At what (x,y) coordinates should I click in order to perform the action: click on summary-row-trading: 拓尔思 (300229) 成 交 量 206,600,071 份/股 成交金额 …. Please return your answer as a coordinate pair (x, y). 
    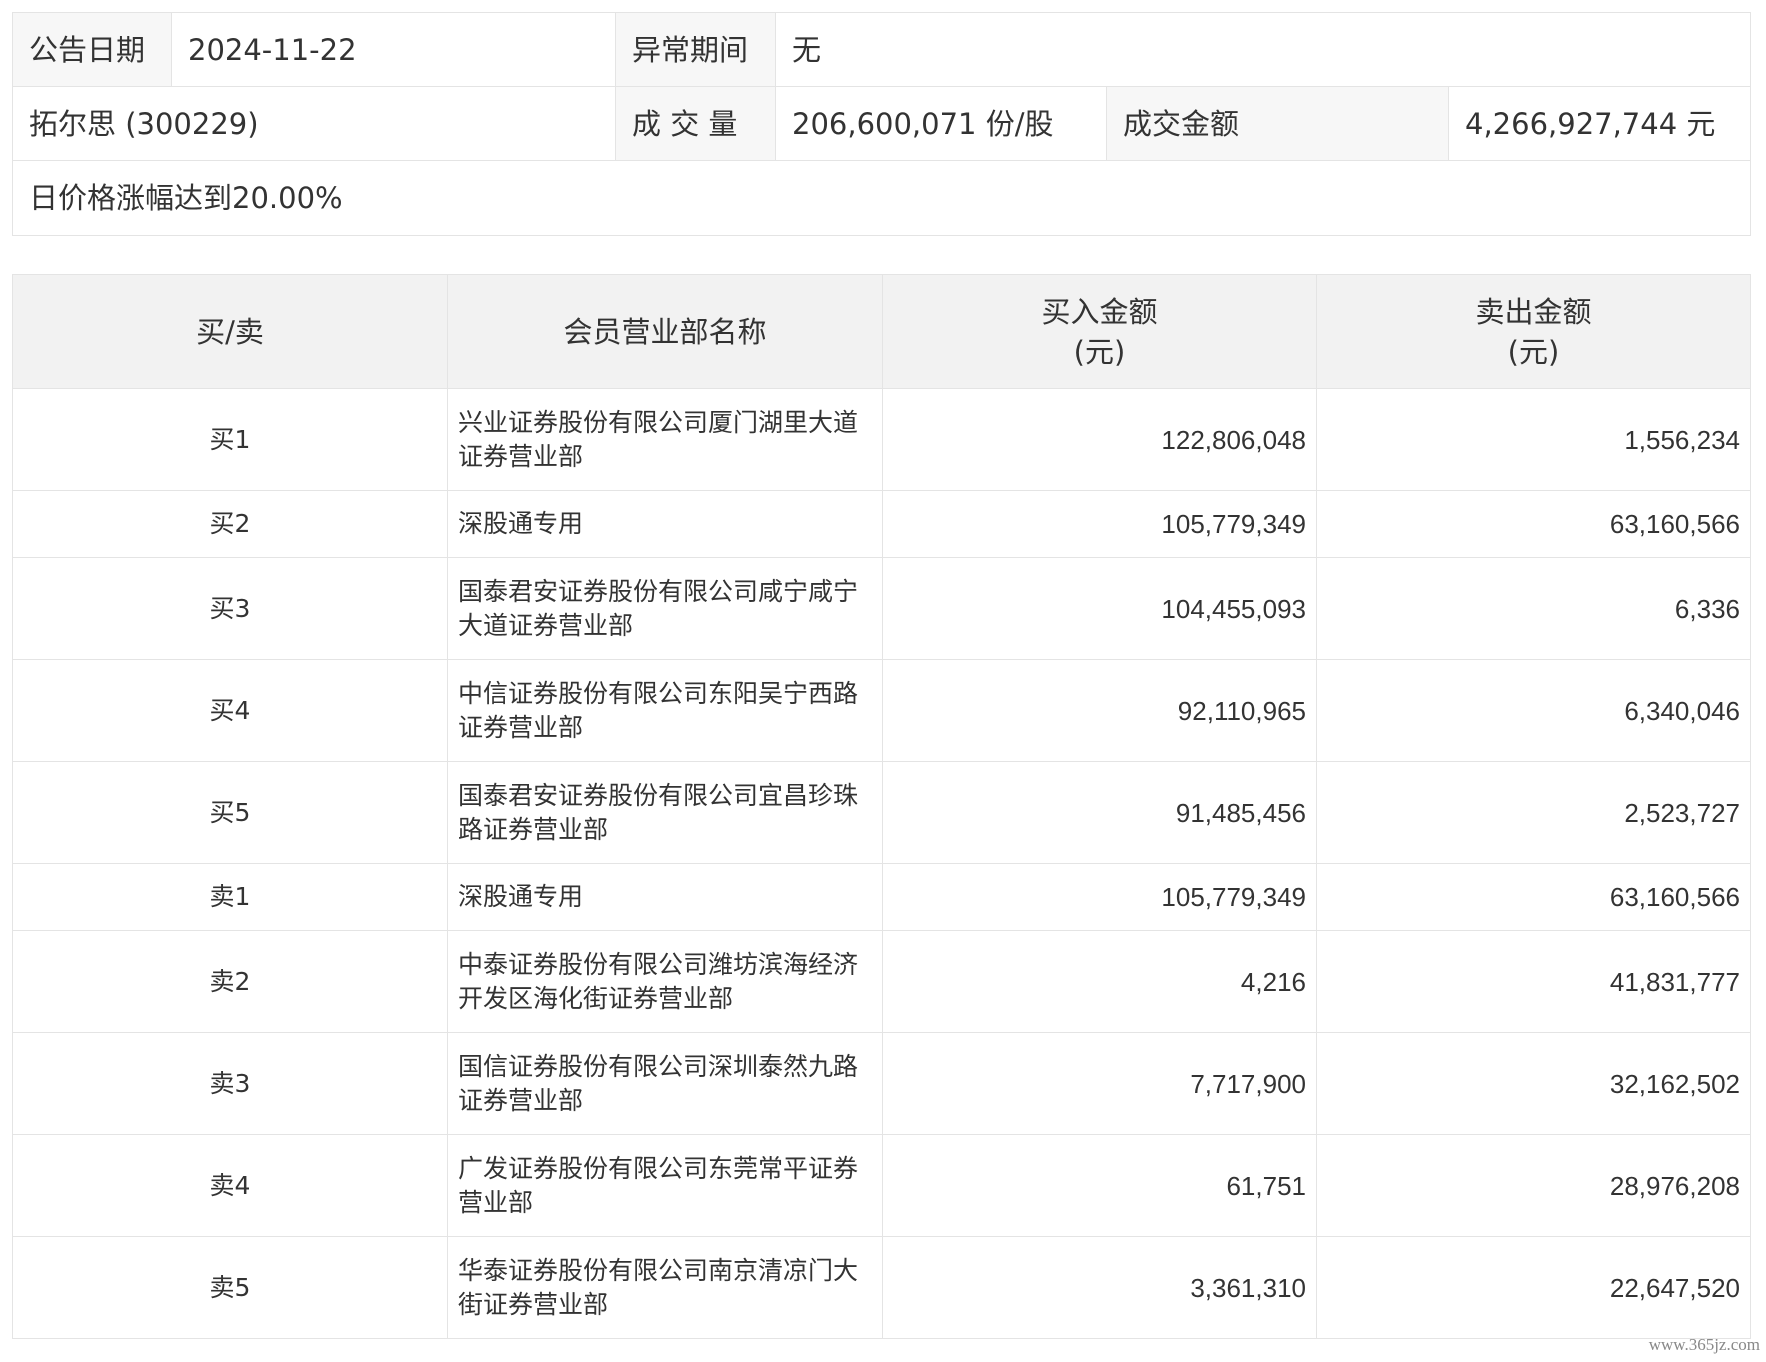
    Looking at the image, I should click on (882, 123).